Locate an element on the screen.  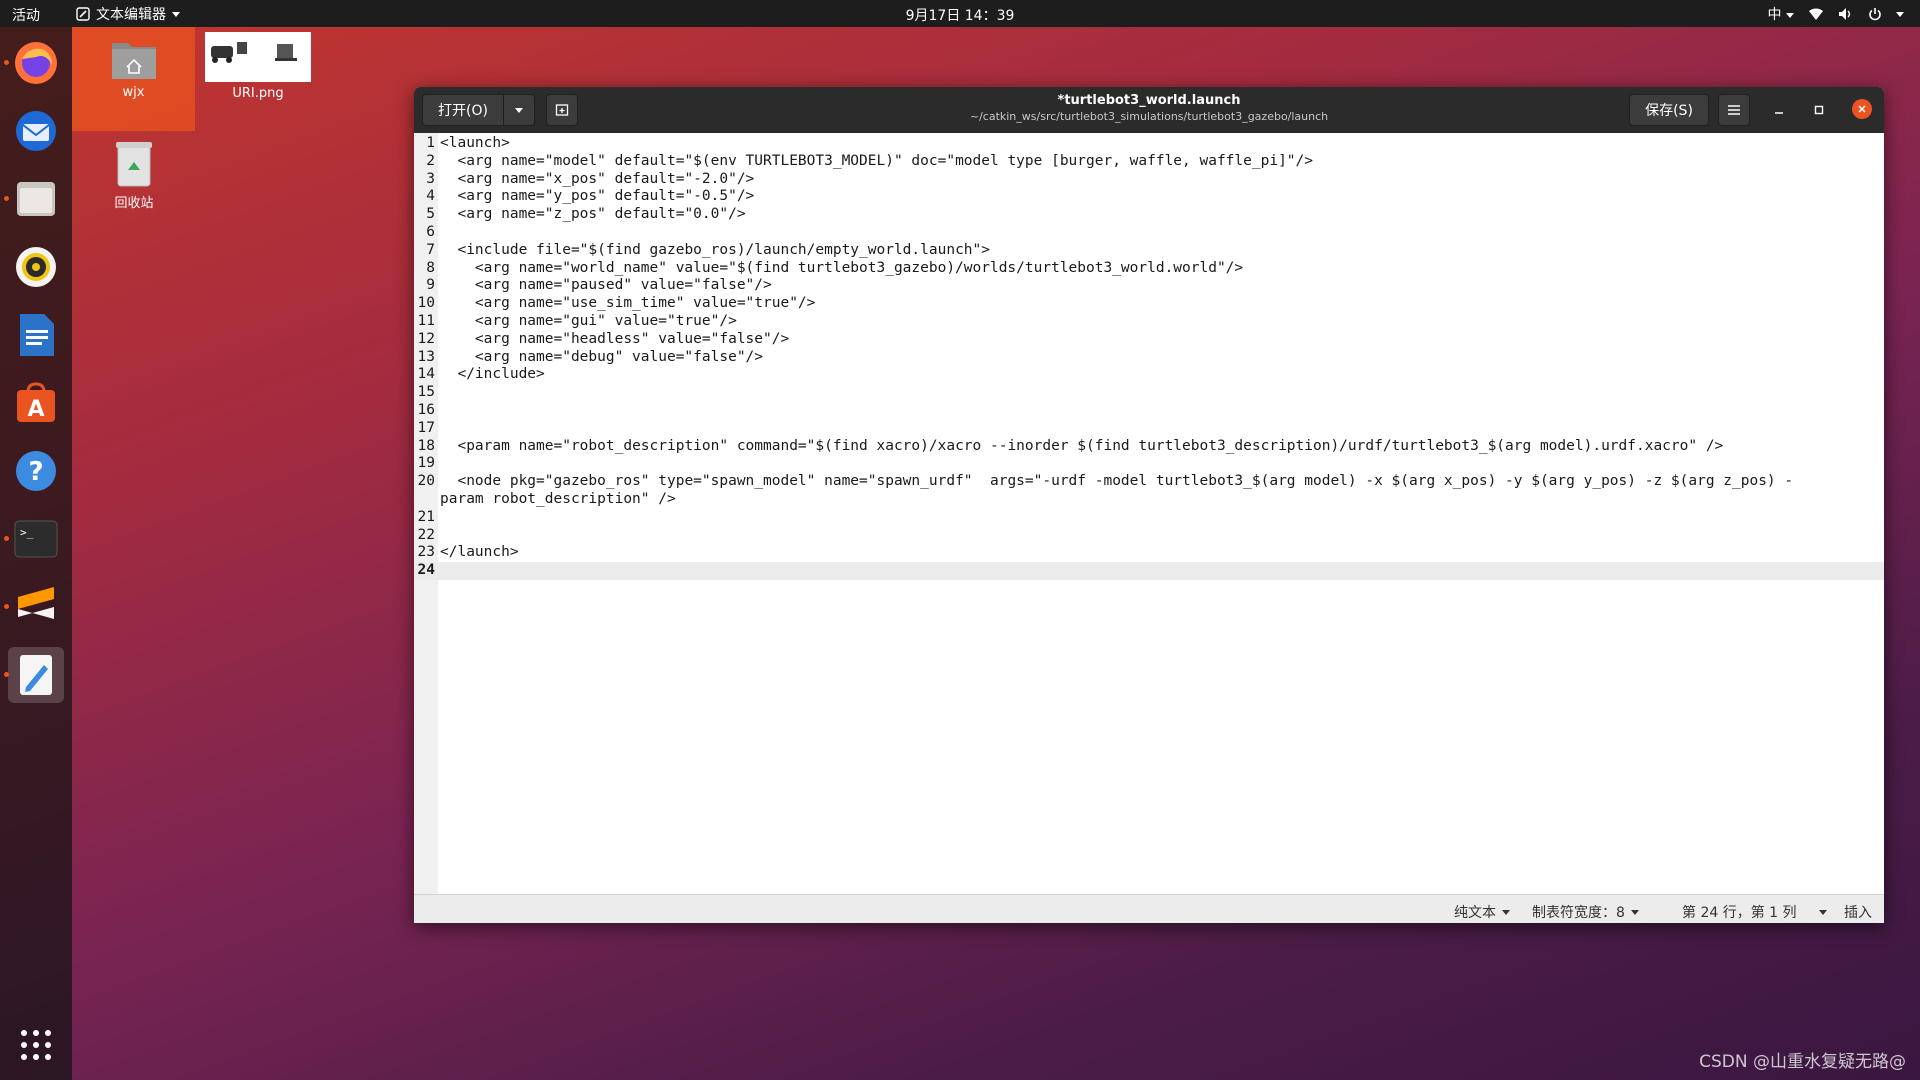
dock-firefox is located at coordinates (36, 63).